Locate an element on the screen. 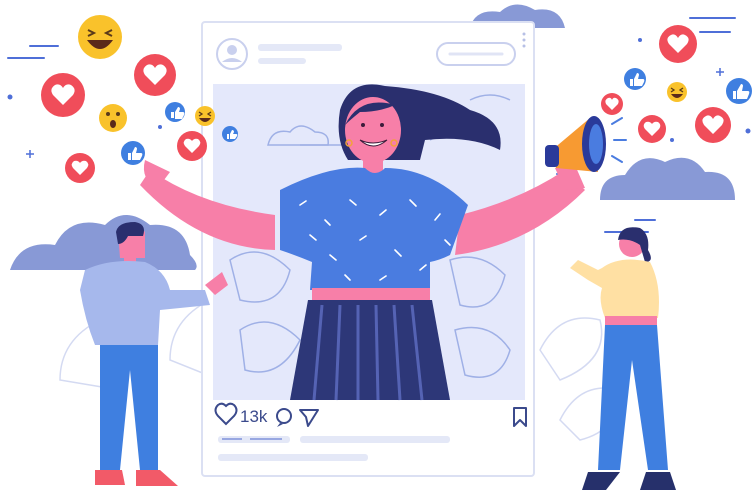 Image resolution: width=753 pixels, height=493 pixels. megaphone-icon is located at coordinates (586, 144).